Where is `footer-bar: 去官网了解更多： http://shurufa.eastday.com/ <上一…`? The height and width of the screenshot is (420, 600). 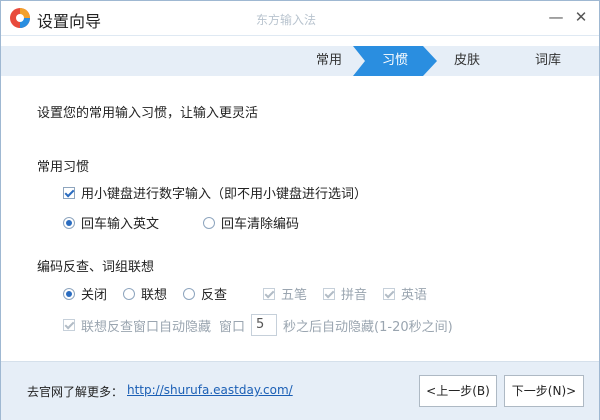
footer-bar: 去官网了解更多： http://shurufa.eastday.com/ <上一… is located at coordinates (300, 390).